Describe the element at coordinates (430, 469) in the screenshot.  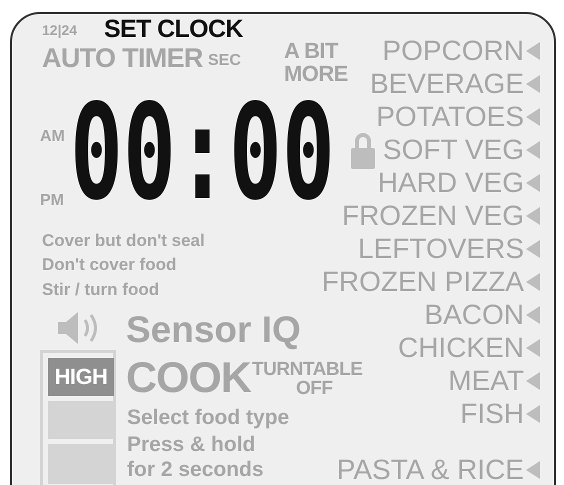
I see `food-menu-label: PASTA & RICE` at that location.